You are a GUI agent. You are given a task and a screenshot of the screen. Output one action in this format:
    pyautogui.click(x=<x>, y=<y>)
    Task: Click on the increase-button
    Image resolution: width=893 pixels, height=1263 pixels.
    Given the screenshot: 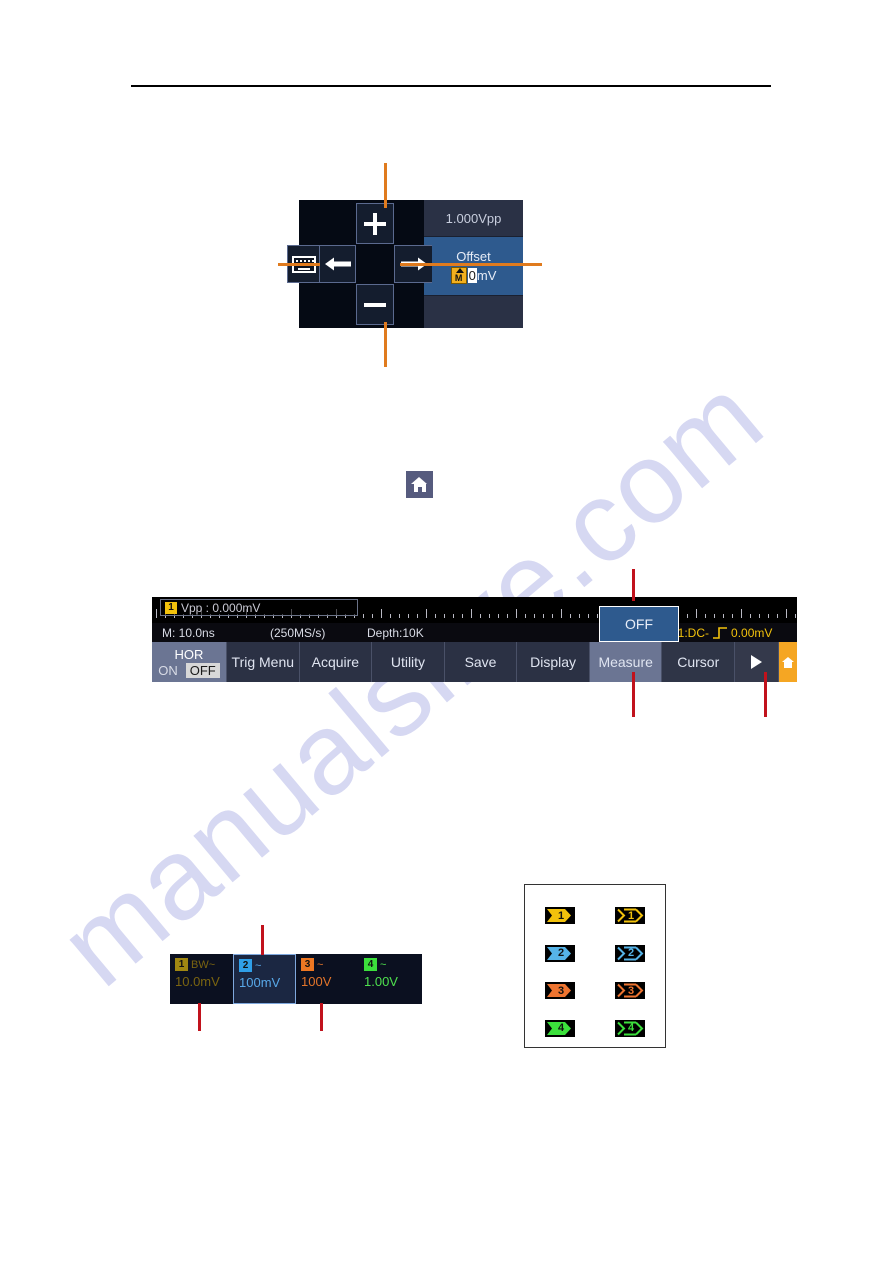 What is the action you would take?
    pyautogui.click(x=375, y=223)
    